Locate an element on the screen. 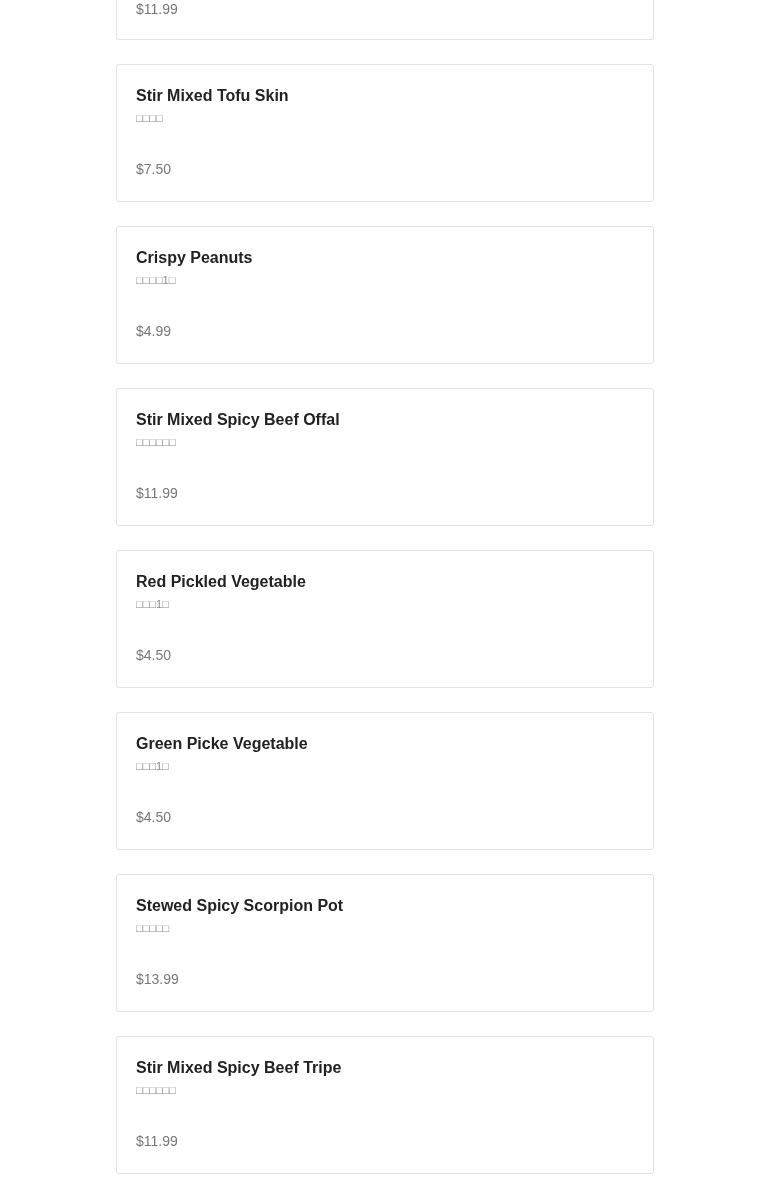 This screenshot has height=1181, width=770. dish-name: Stir Mixed Spicy Beef Tripe is located at coordinates (239, 1068).